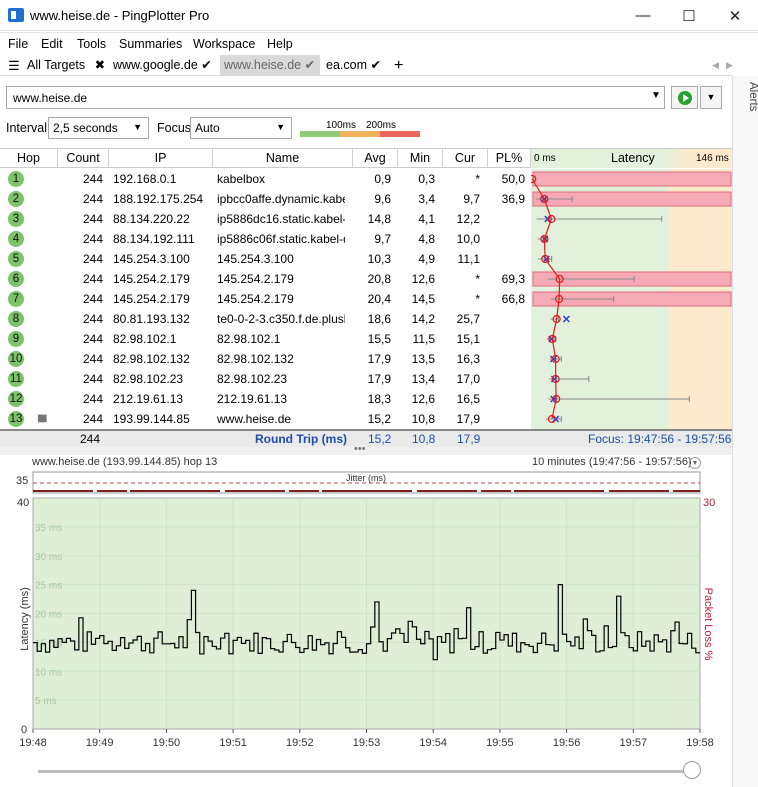  I want to click on tab-scroll-left-icon: ◀, so click(715, 65).